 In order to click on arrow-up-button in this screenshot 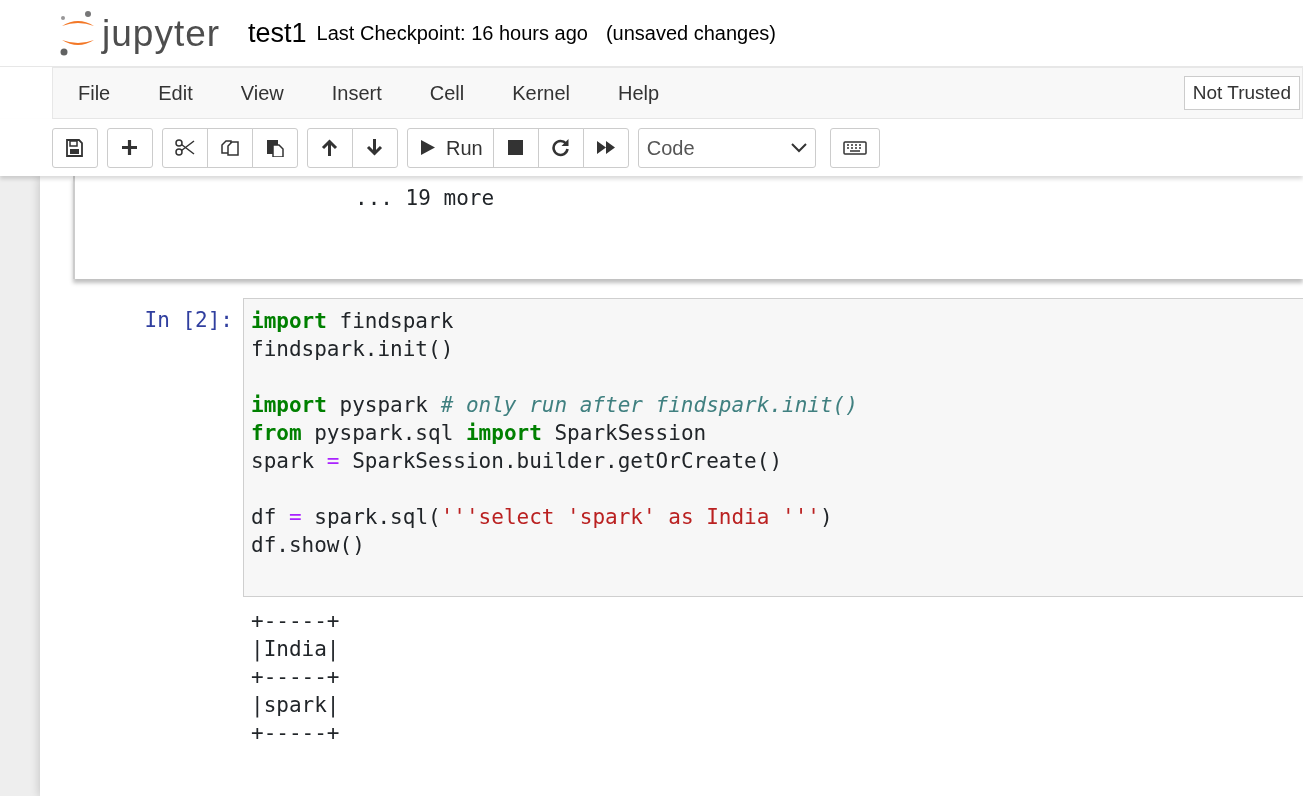, I will do `click(330, 147)`.